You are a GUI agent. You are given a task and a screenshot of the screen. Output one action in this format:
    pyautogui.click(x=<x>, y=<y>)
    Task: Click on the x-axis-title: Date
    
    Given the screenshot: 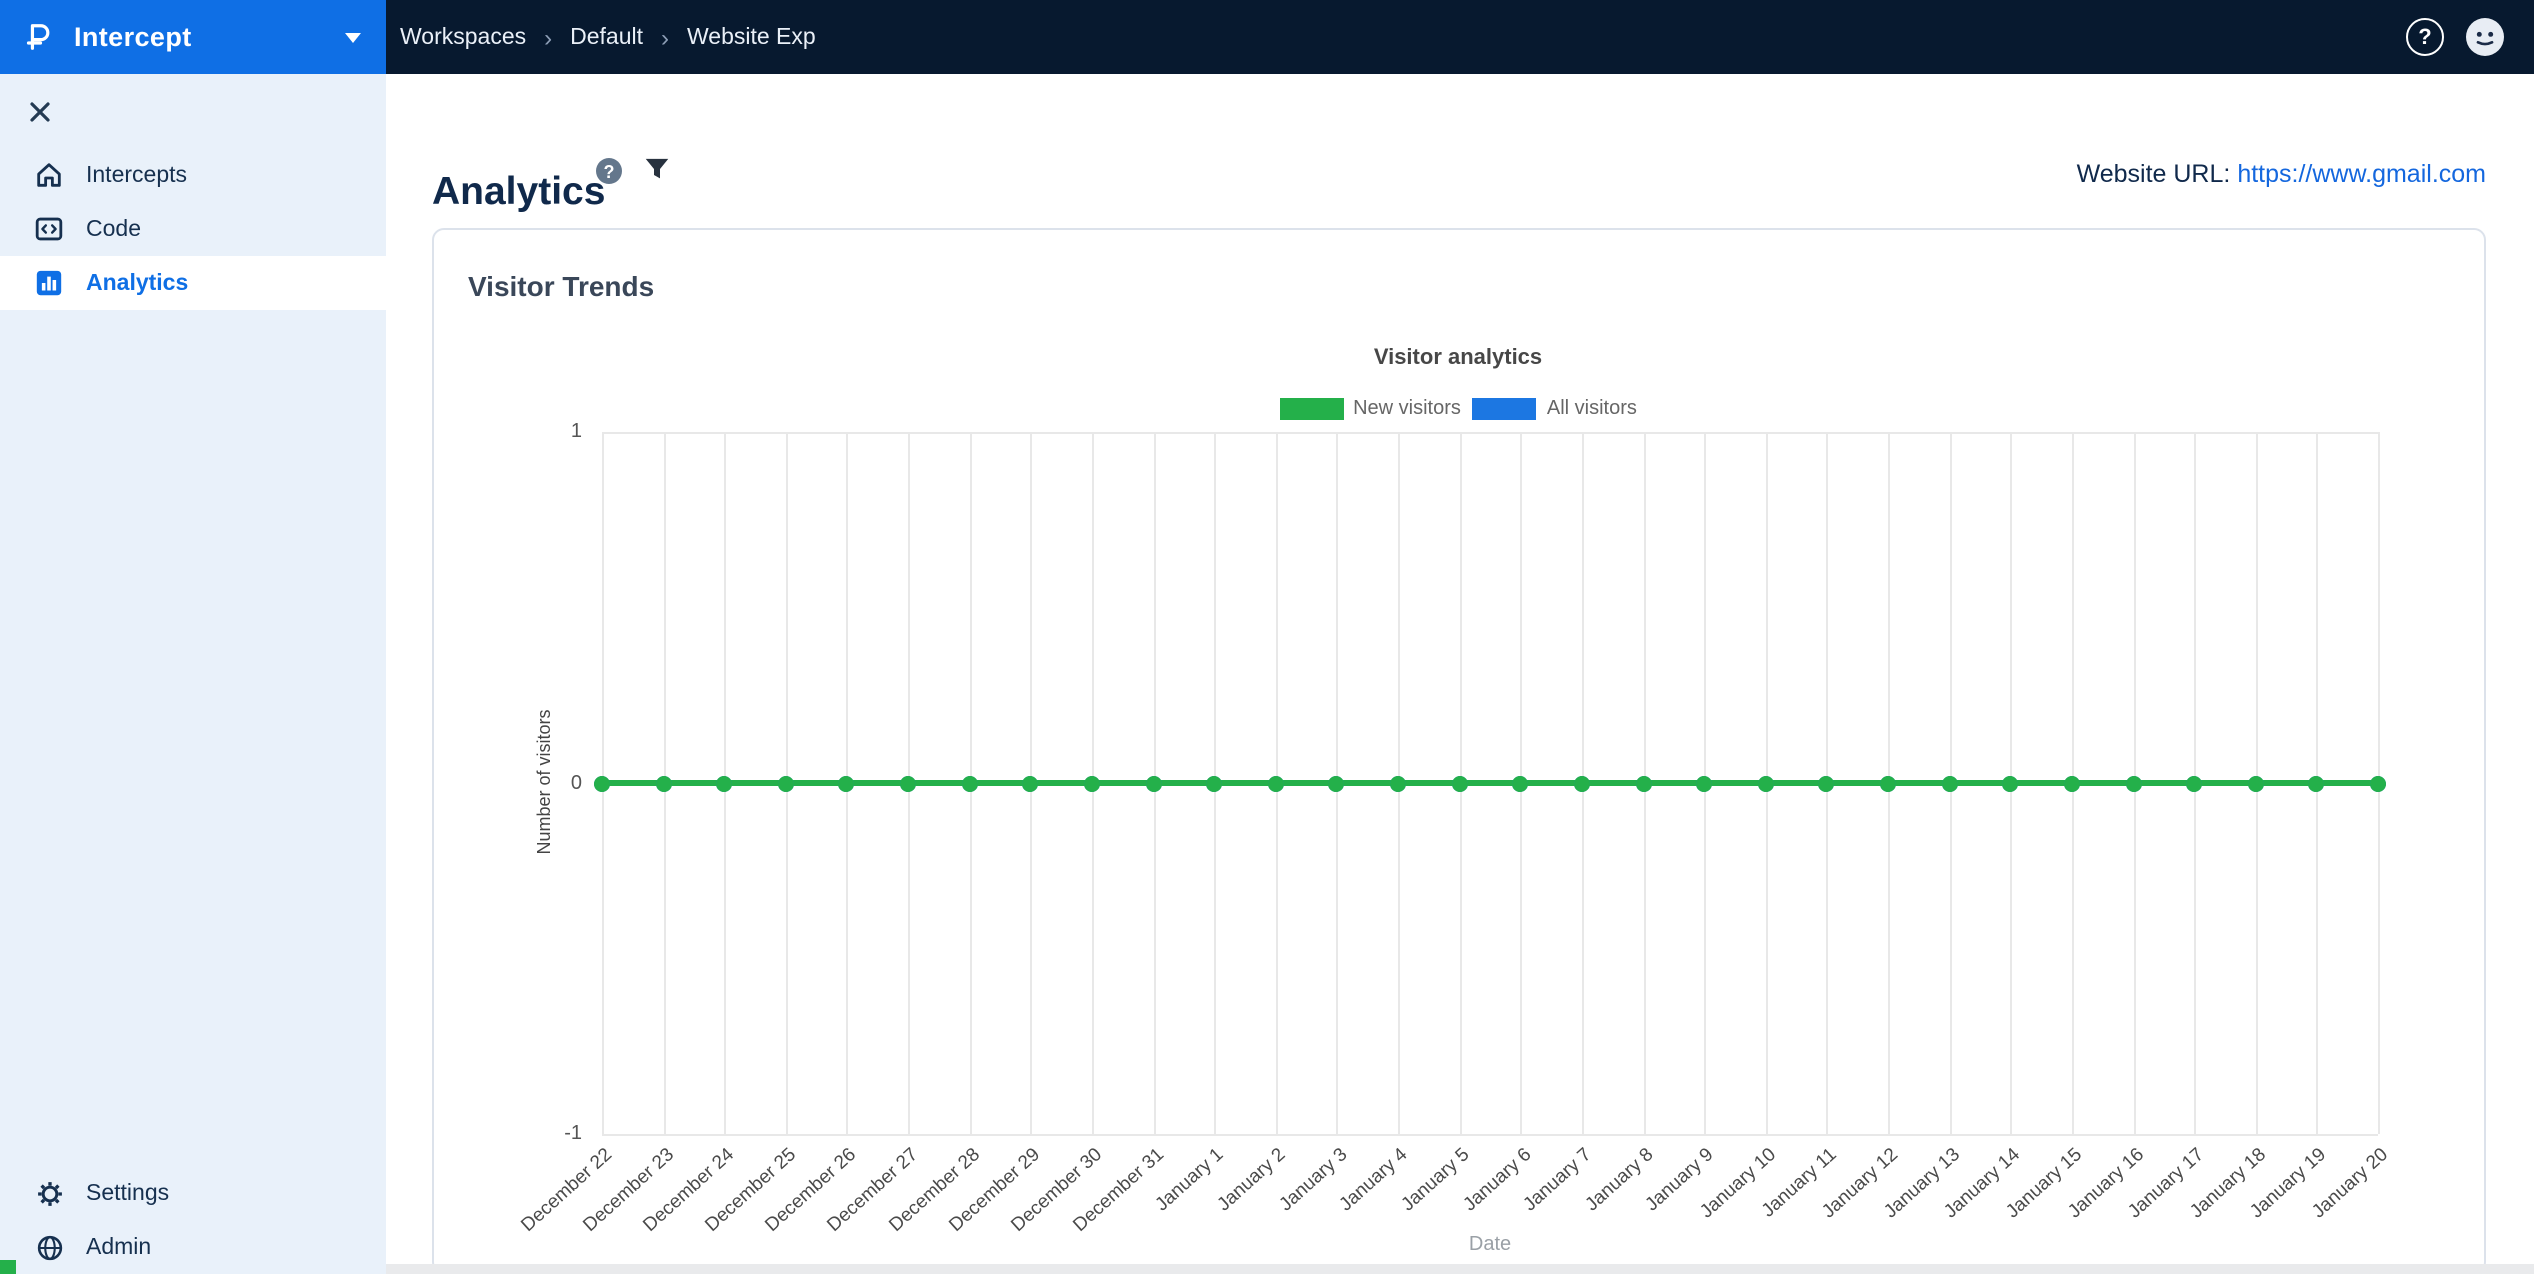 What is the action you would take?
    pyautogui.click(x=1490, y=1245)
    